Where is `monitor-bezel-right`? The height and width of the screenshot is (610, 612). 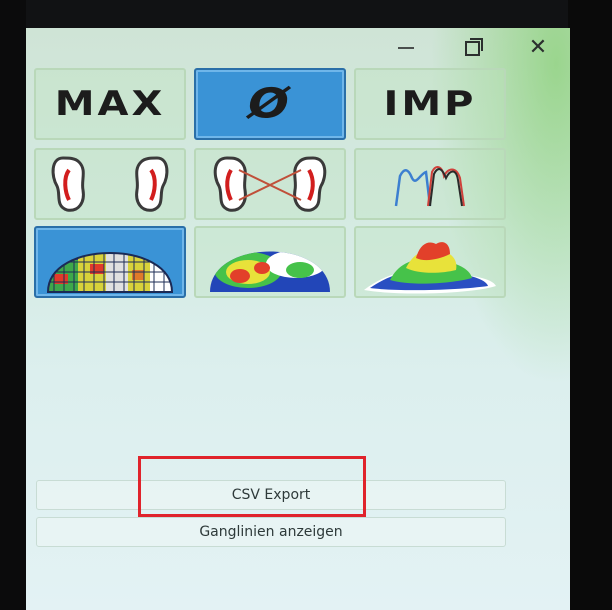 monitor-bezel-right is located at coordinates (590, 305).